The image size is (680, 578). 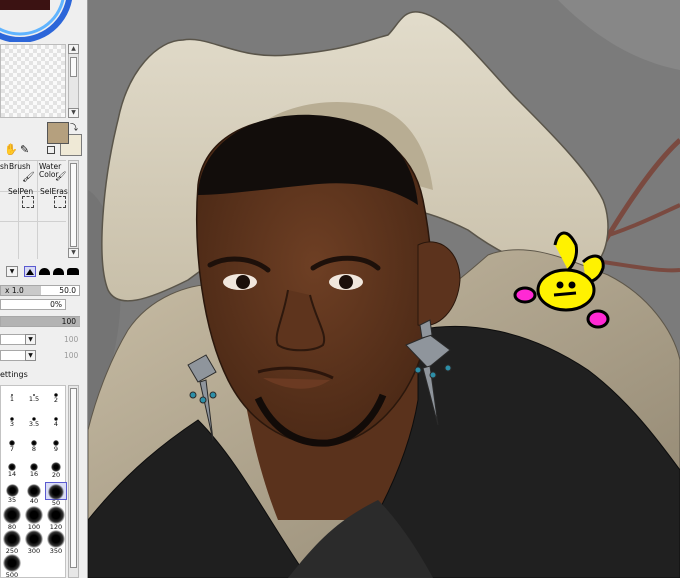 What do you see at coordinates (58, 133) in the screenshot?
I see `primary-color-swatch` at bounding box center [58, 133].